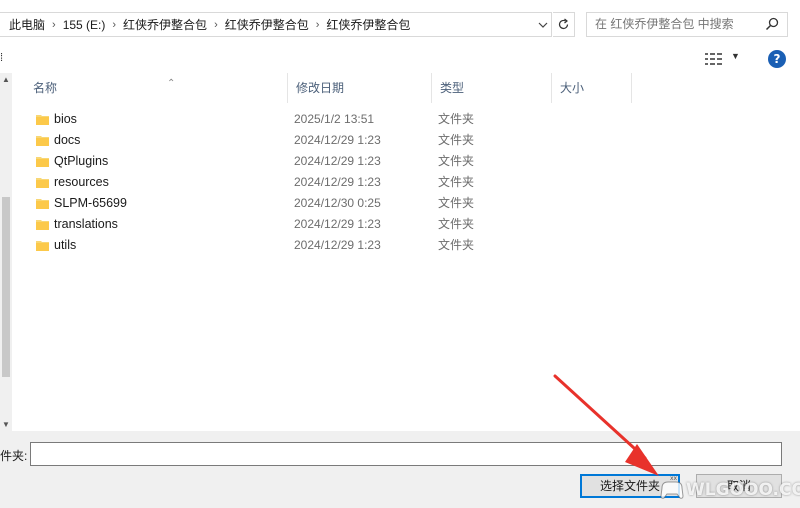  I want to click on file-date: 2025/1/2 13:51, so click(334, 119).